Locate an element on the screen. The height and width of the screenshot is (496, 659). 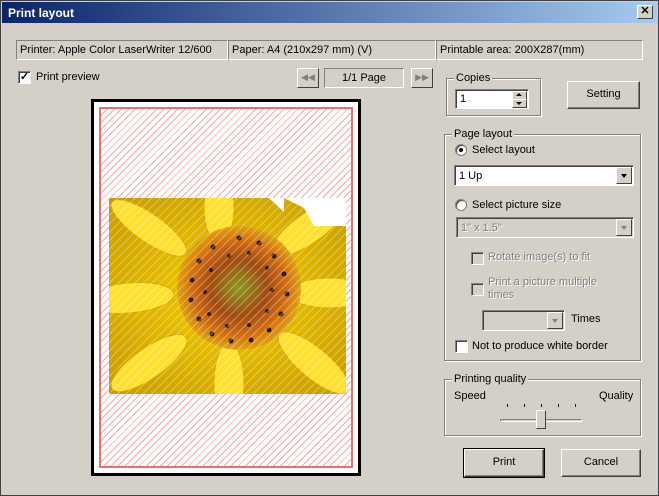
skip-forward-icon: ▶▶ is located at coordinates (422, 77).